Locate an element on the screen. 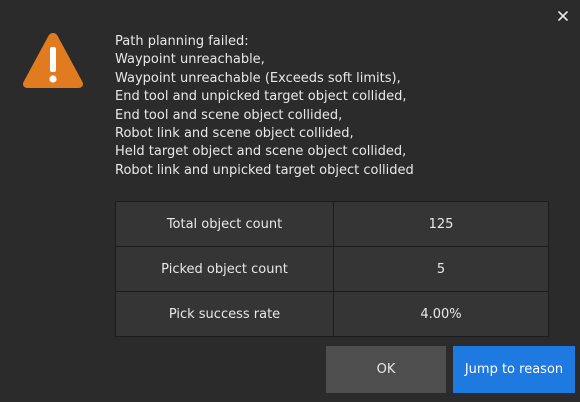 The width and height of the screenshot is (580, 402). stat-value: 5 is located at coordinates (441, 269).